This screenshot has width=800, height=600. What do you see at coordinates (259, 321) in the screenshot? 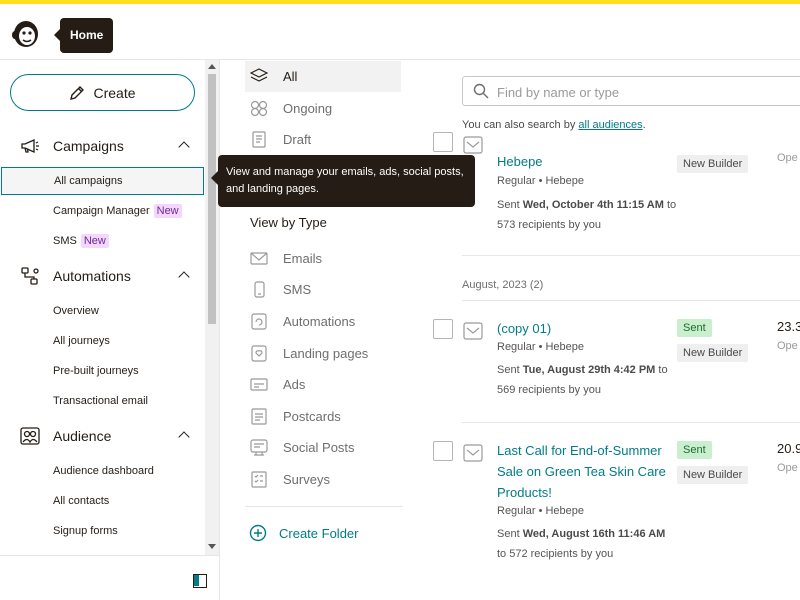
I see `automation-icon` at bounding box center [259, 321].